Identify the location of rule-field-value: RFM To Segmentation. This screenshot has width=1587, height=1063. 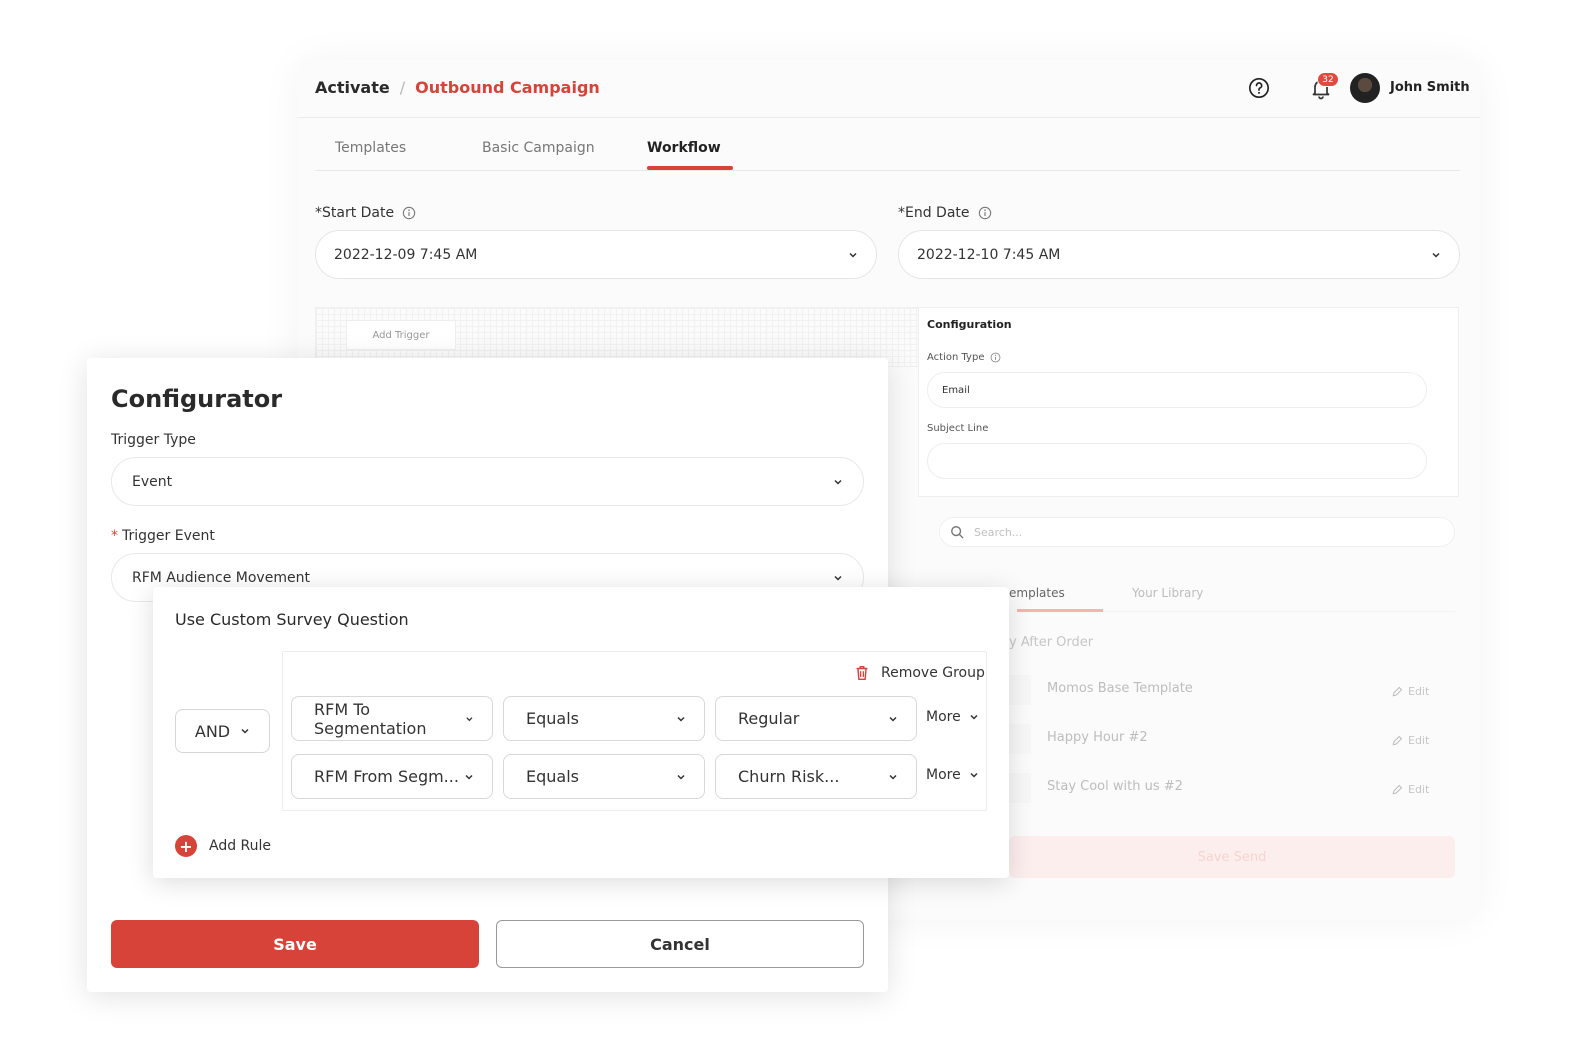
(370, 718).